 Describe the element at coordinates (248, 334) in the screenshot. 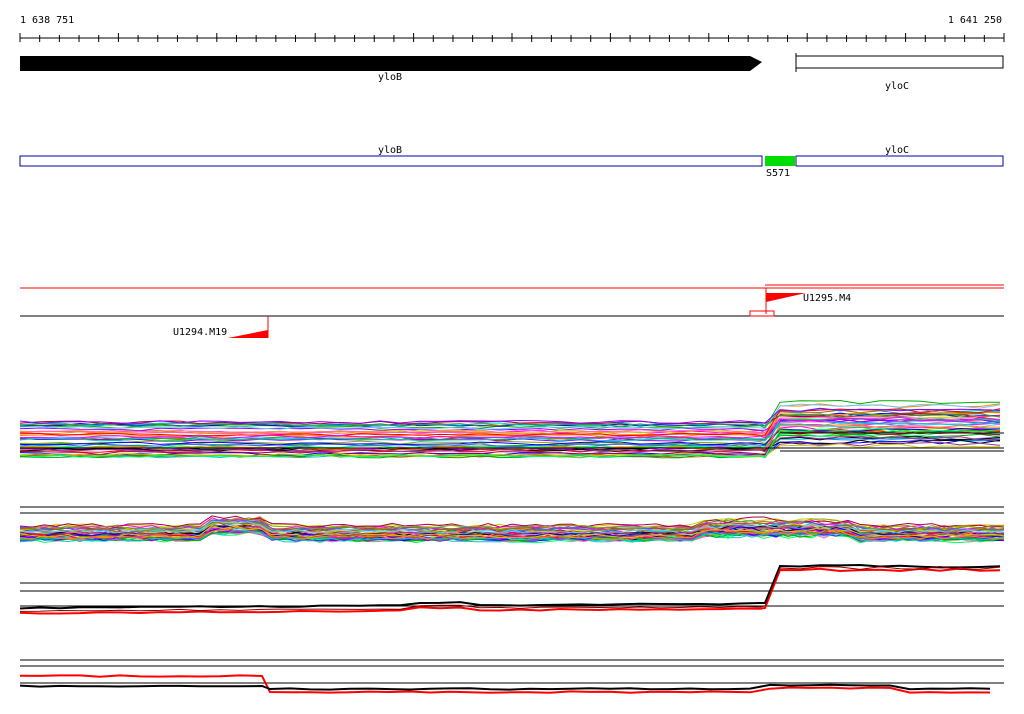

I see `tu-flag-U1294-M19` at that location.